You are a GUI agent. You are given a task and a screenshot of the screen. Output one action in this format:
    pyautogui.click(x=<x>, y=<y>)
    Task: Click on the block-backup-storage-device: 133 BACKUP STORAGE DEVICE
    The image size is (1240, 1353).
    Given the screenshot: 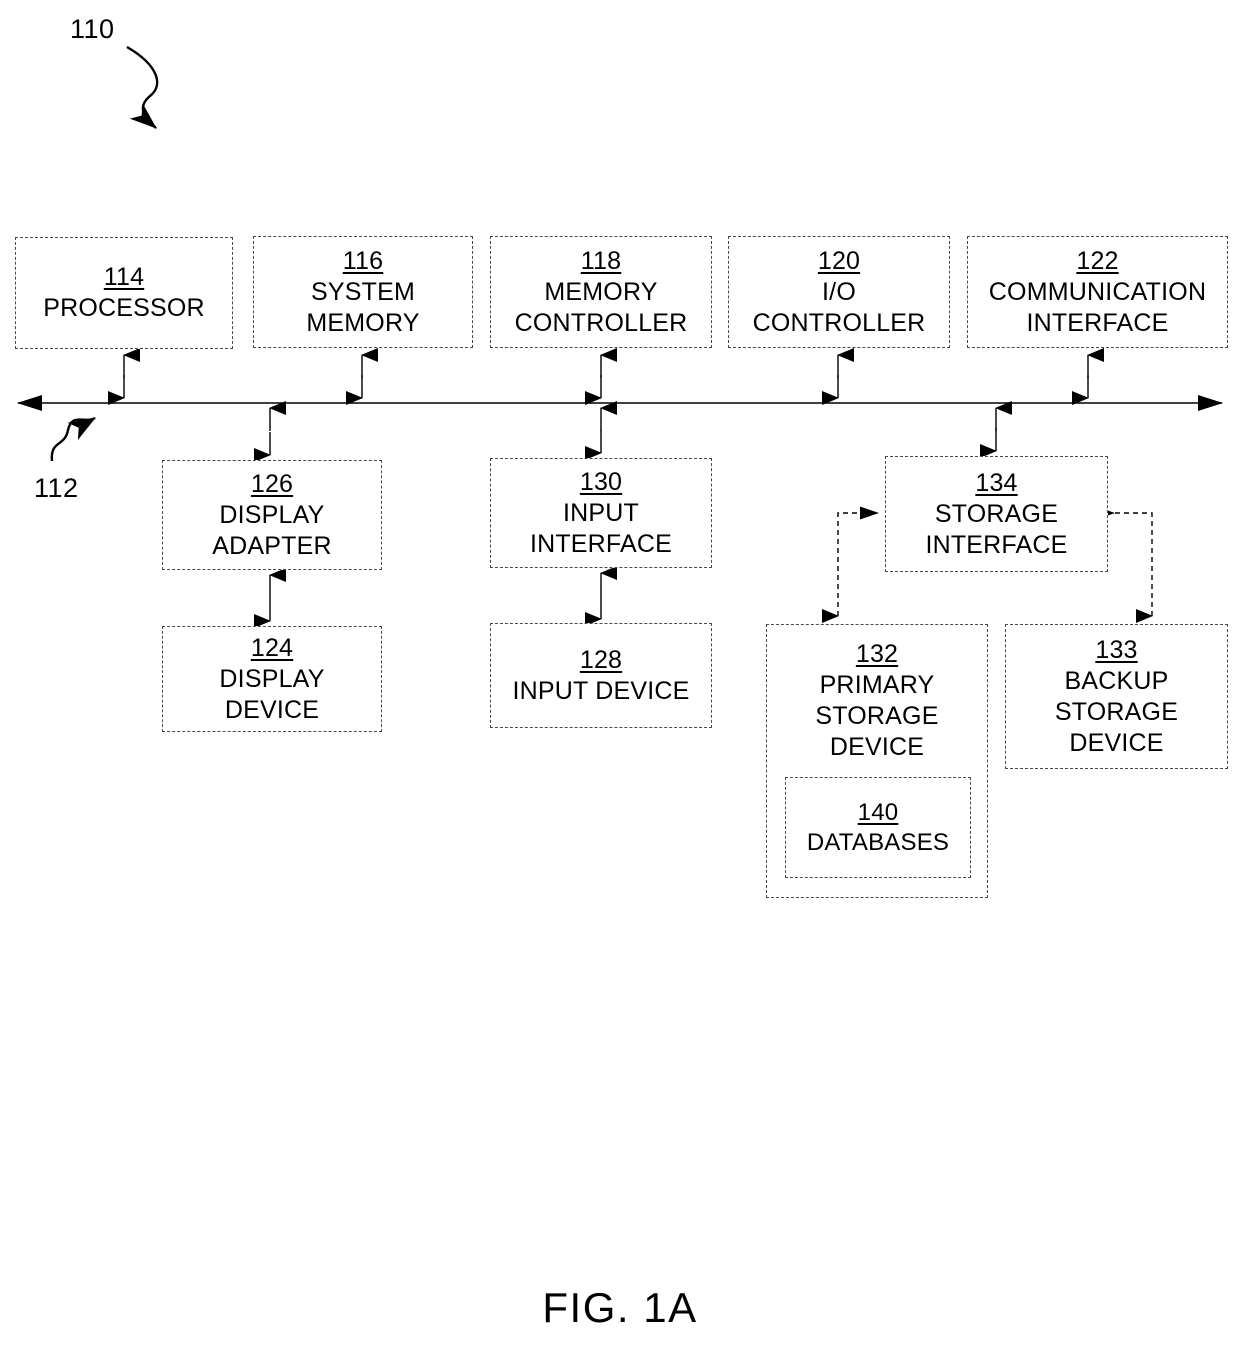 What is the action you would take?
    pyautogui.click(x=1116, y=696)
    